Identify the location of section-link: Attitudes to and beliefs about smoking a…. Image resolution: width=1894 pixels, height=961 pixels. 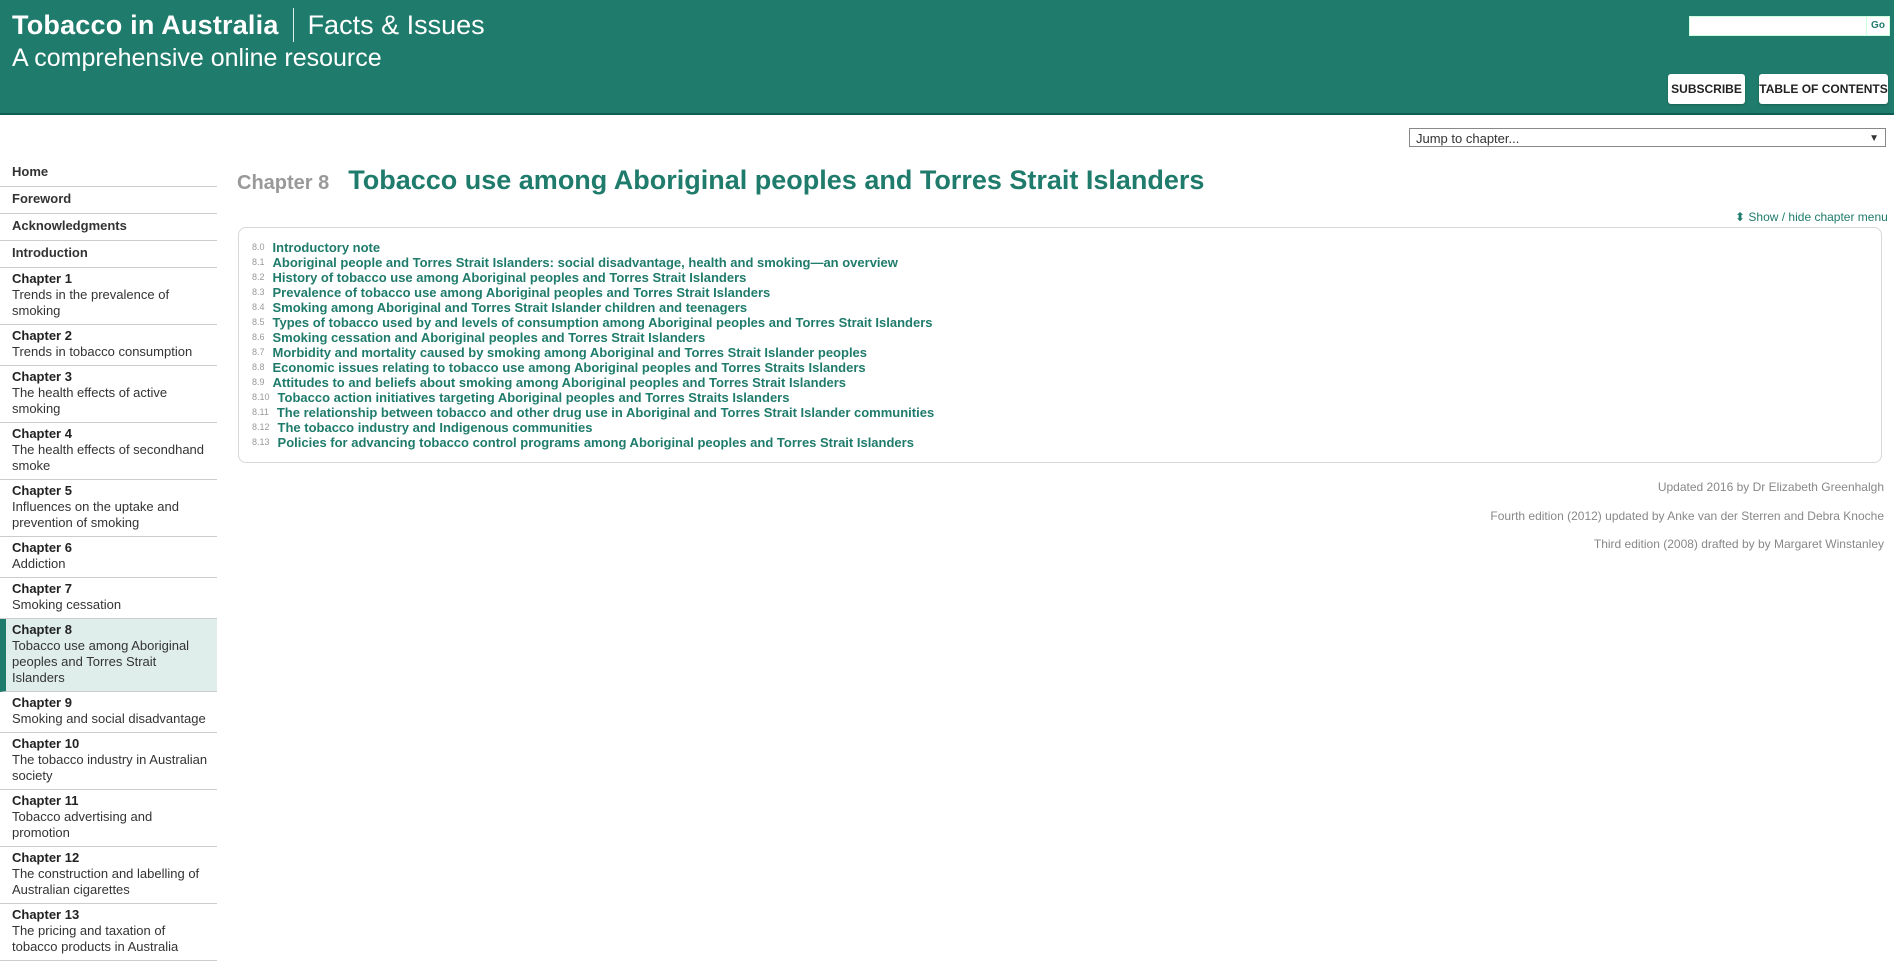
(560, 382).